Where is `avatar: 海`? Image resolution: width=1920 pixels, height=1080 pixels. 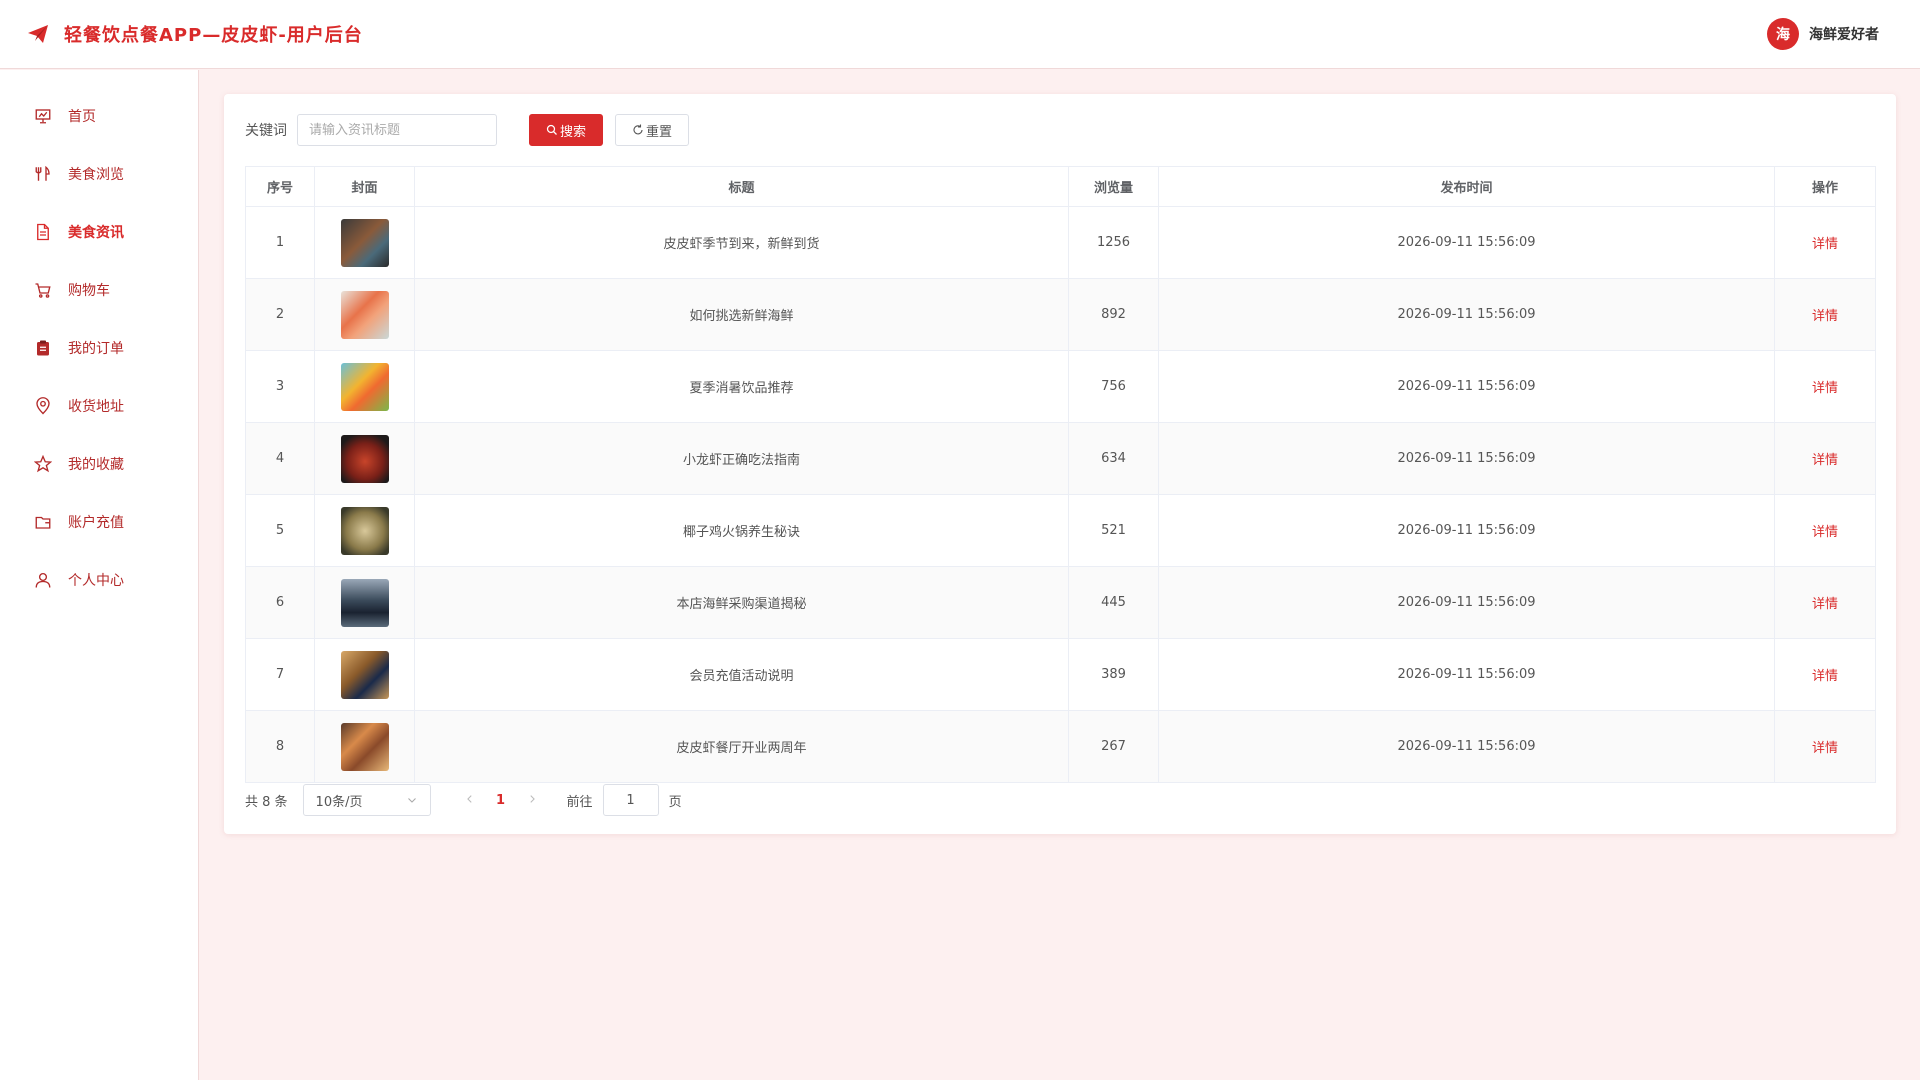
avatar: 海 is located at coordinates (1783, 34).